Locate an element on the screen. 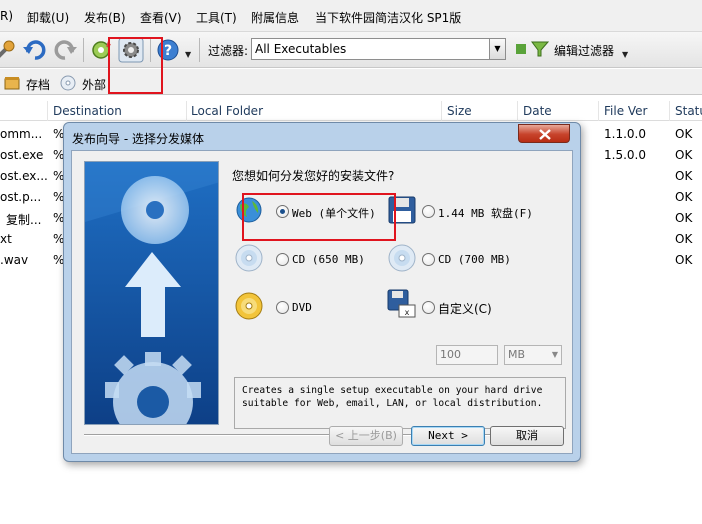  dvd-radio is located at coordinates (282, 307).